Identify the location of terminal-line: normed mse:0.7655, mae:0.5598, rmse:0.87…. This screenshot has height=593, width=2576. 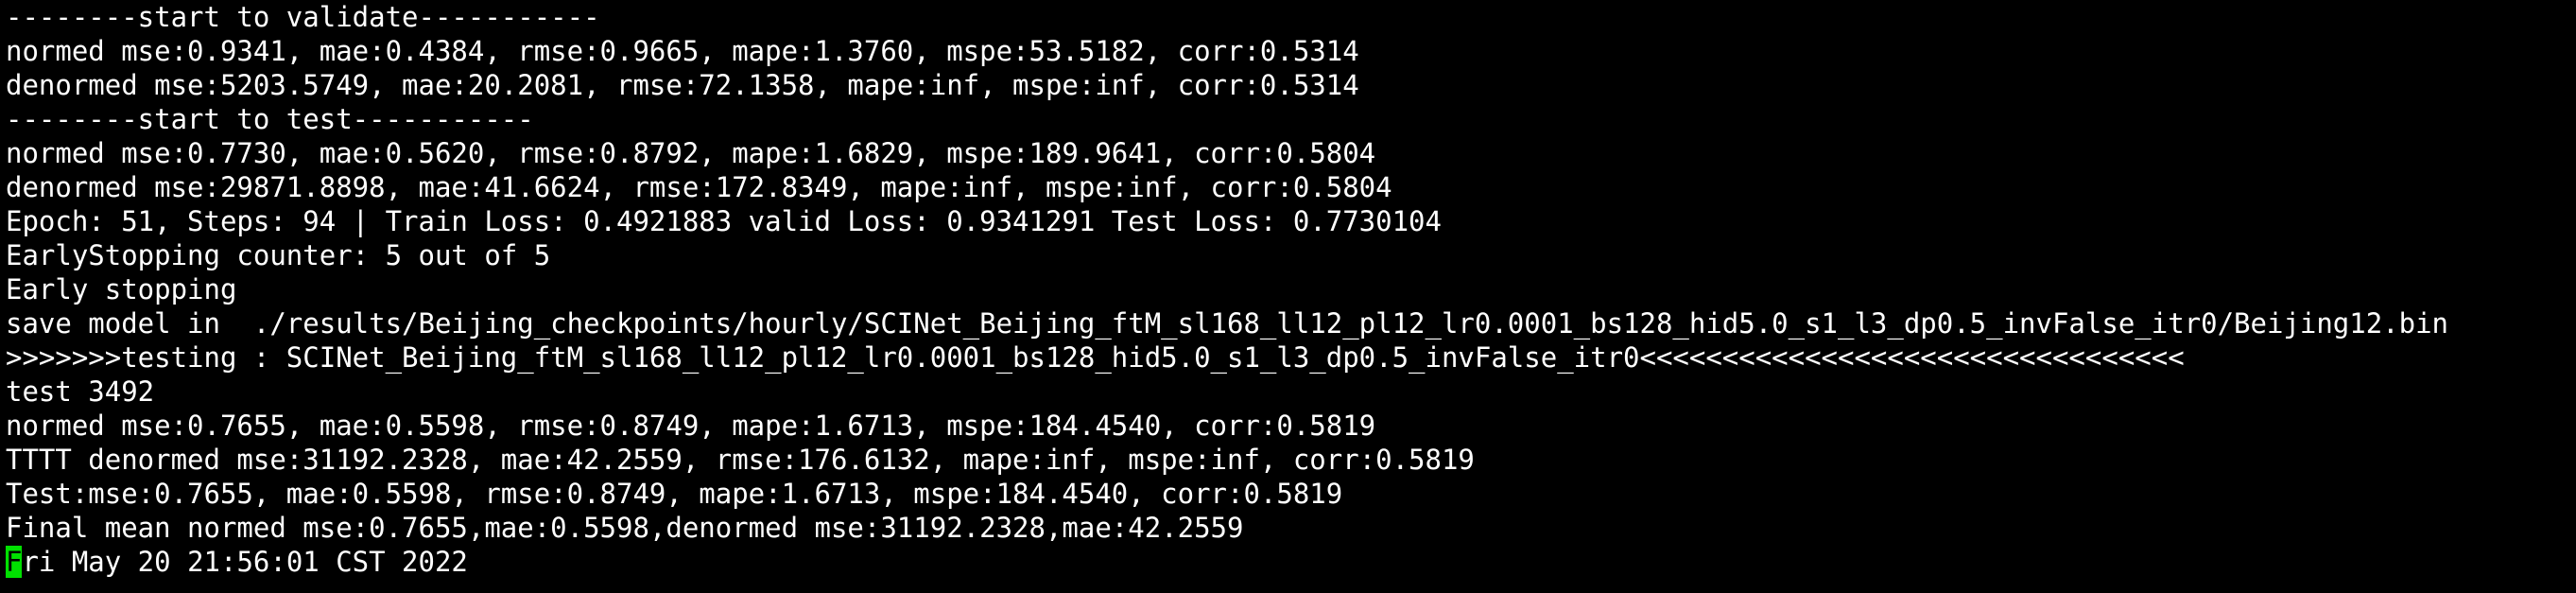
(691, 426).